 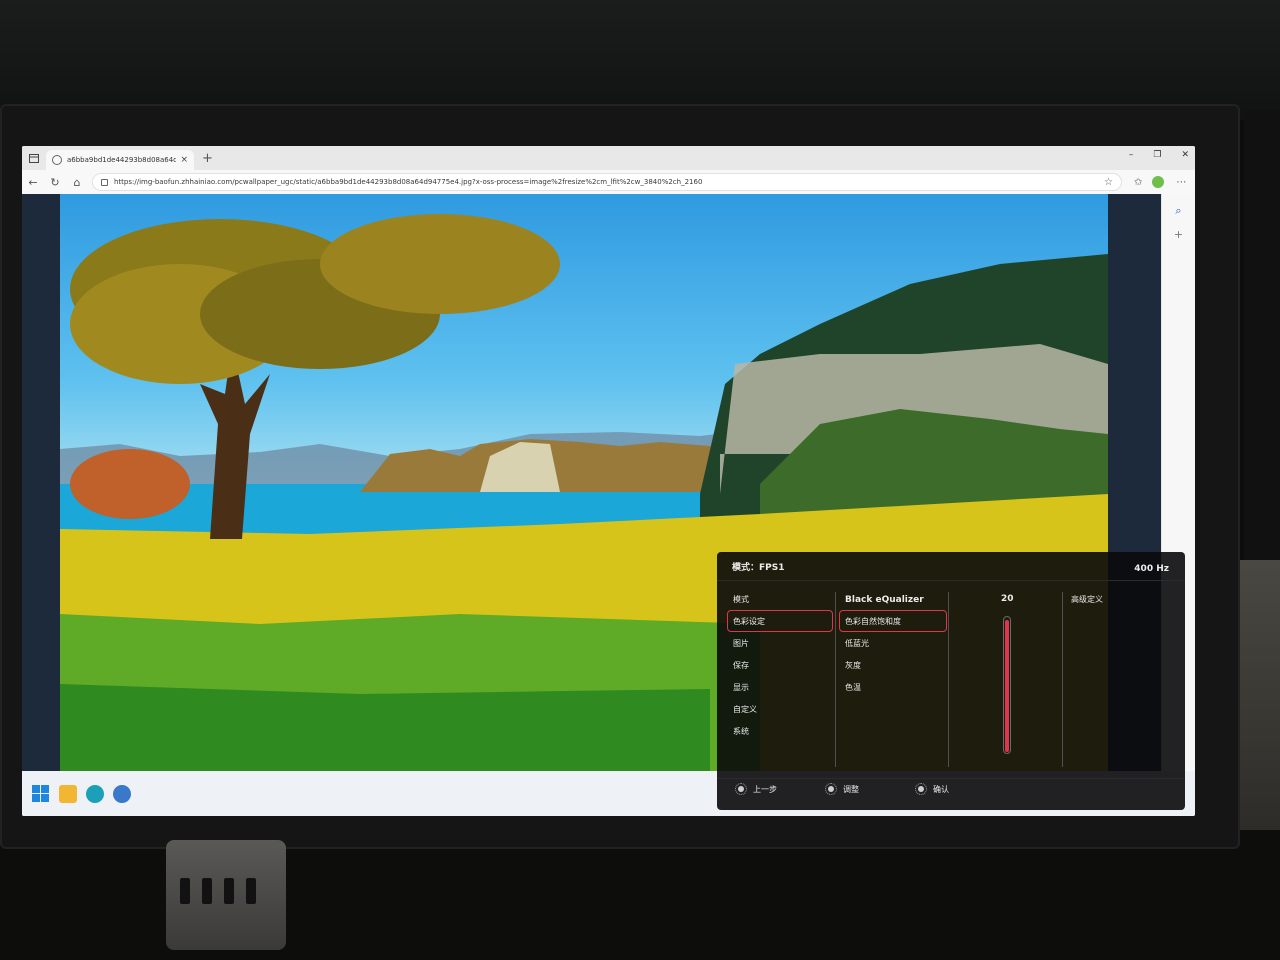 What do you see at coordinates (41, 793) in the screenshot?
I see `windows-start-icon` at bounding box center [41, 793].